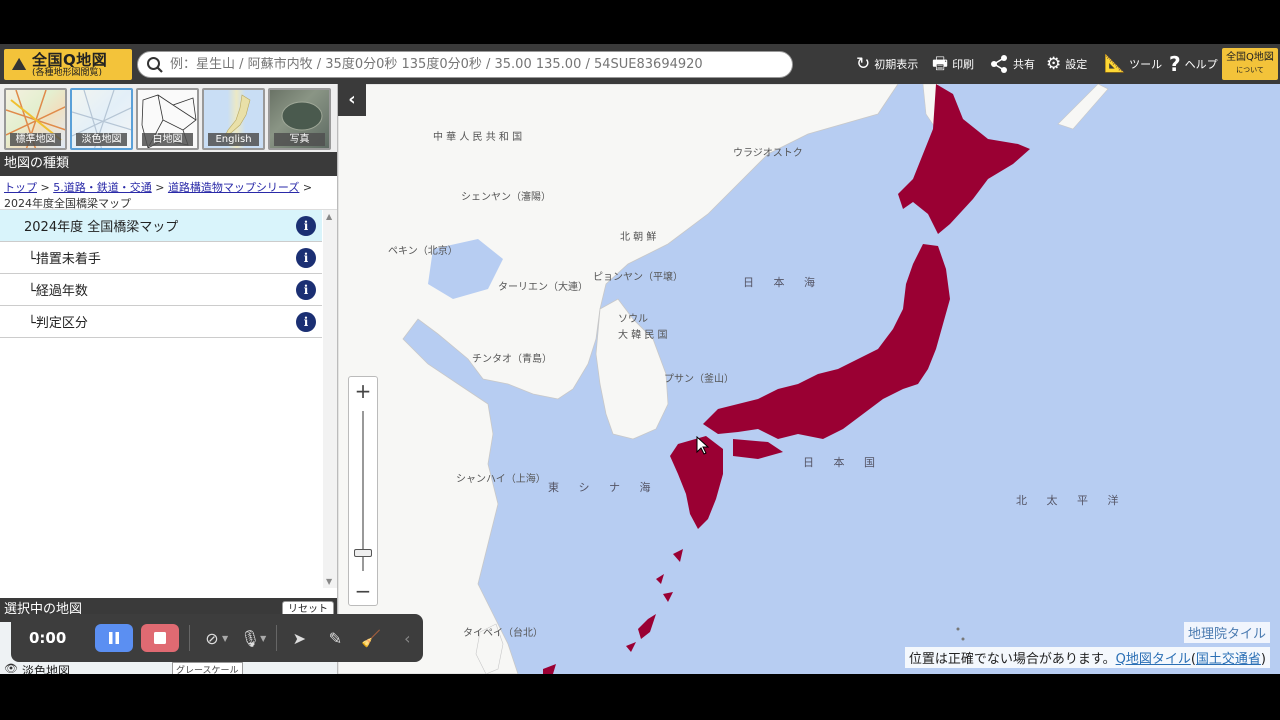 This screenshot has width=1280, height=720. Describe the element at coordinates (207, 668) in the screenshot. I see `grayscale-toggle: グレースケール` at that location.